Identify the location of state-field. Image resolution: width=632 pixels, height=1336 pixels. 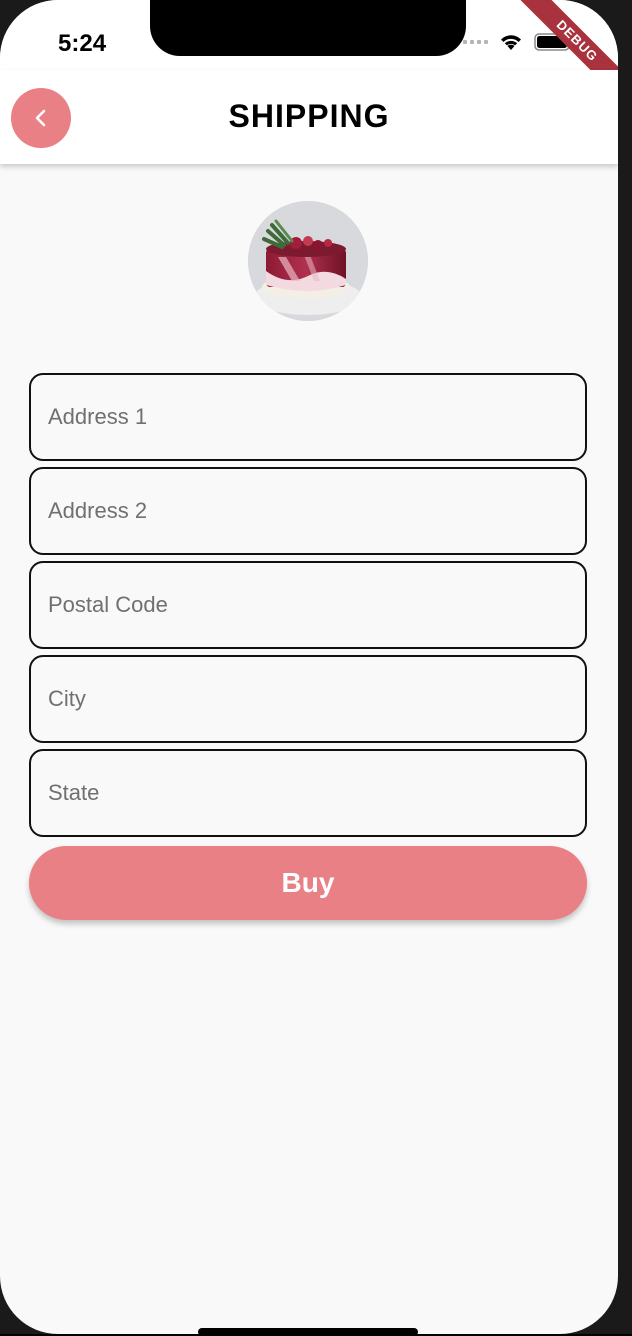
(308, 793).